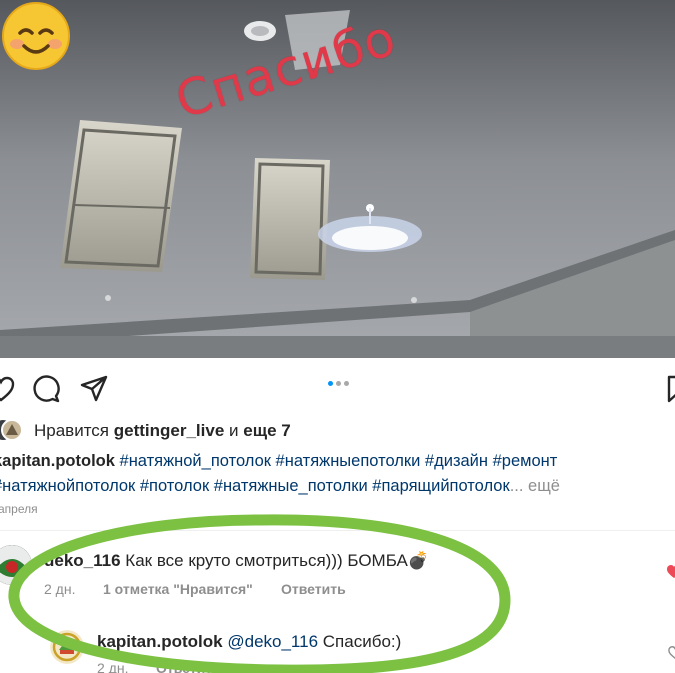  Describe the element at coordinates (272, 641) in the screenshot. I see `reply-mention-link: @deko_116` at that location.